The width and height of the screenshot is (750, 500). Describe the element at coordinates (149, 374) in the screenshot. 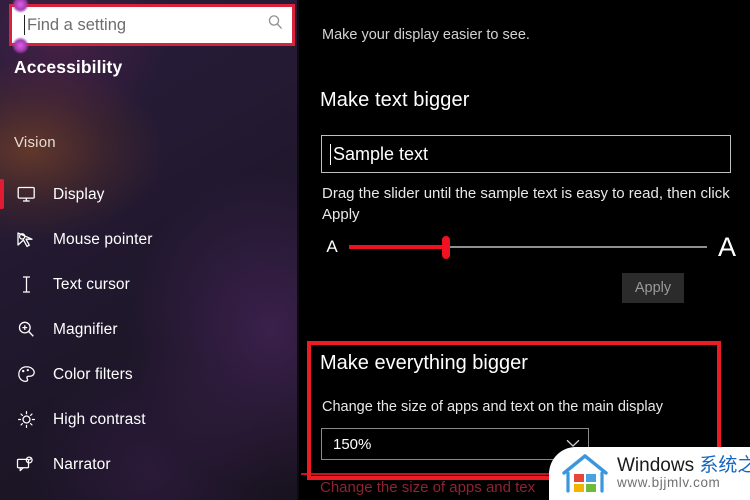

I see `sidebar-item-color-filters: Color filters` at that location.